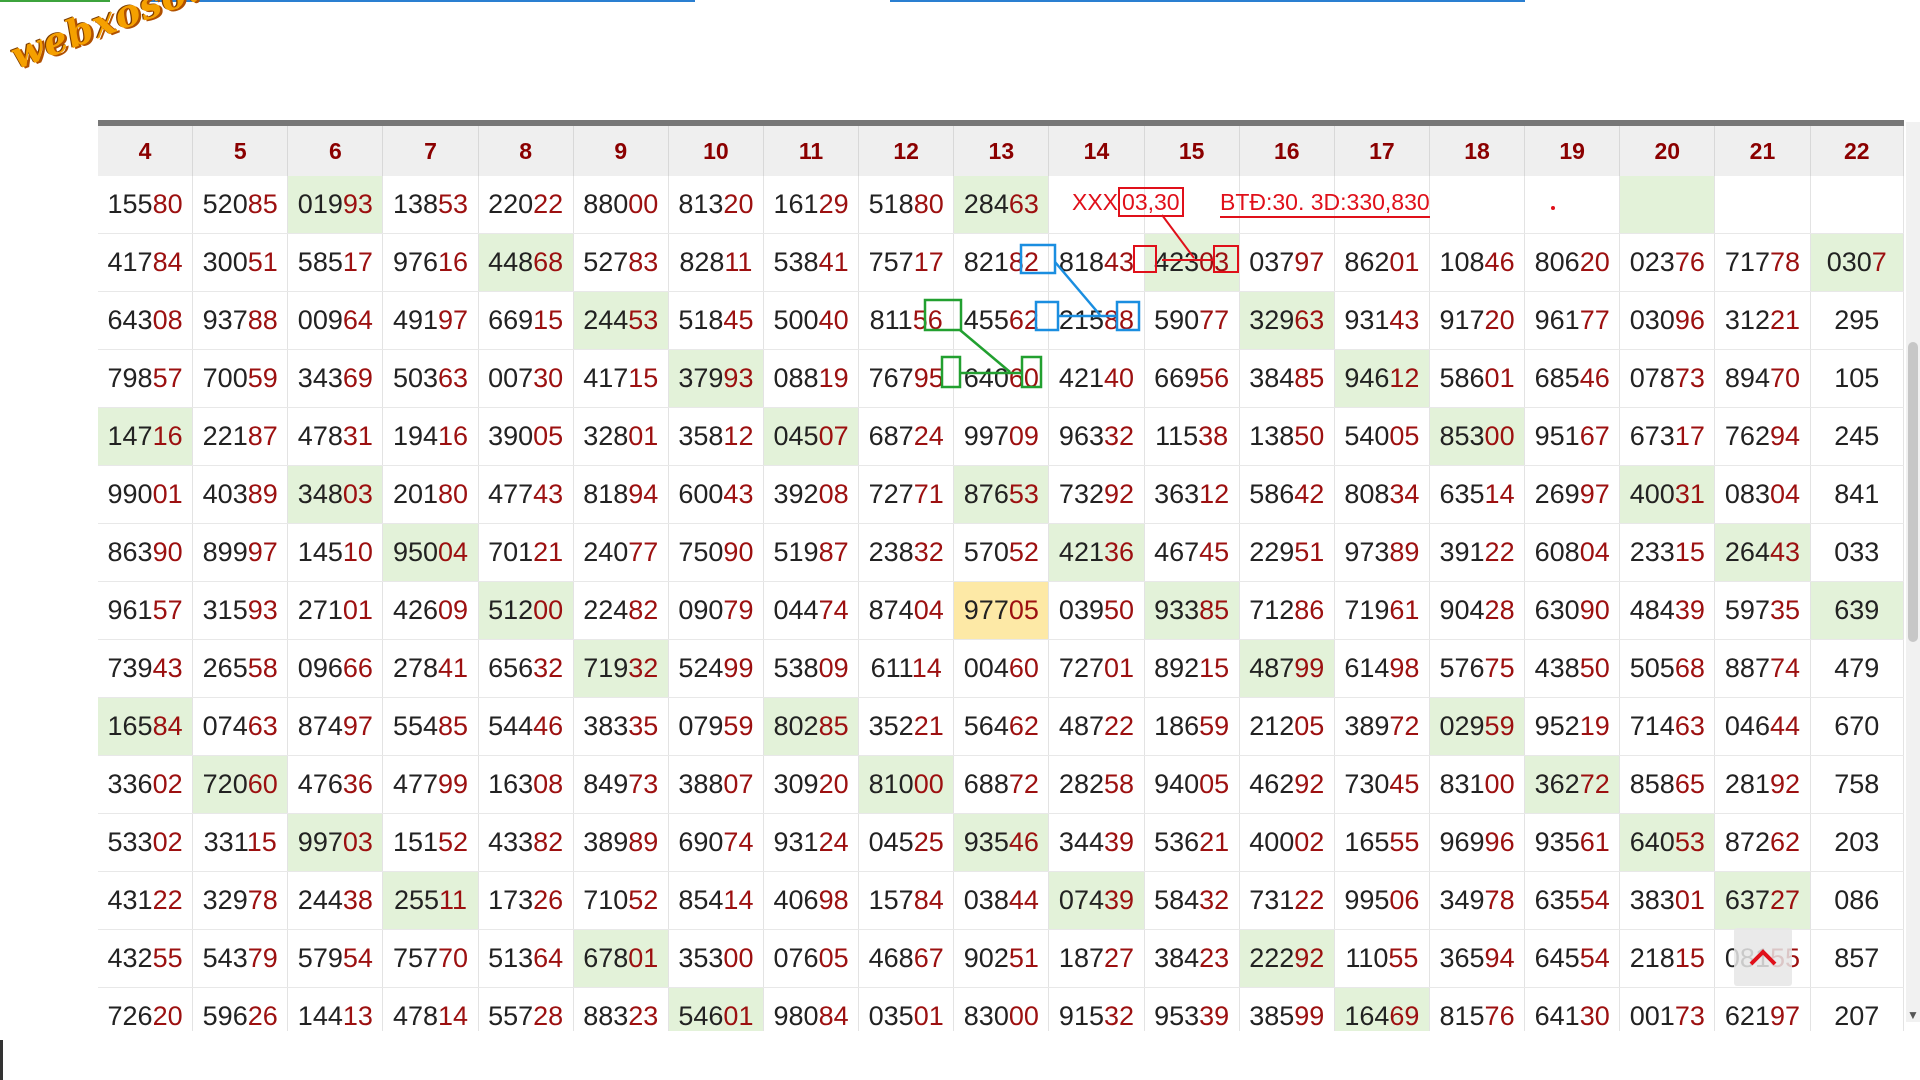 This screenshot has width=1920, height=1080. Describe the element at coordinates (261, 842) in the screenshot. I see `number-tail: 15` at that location.